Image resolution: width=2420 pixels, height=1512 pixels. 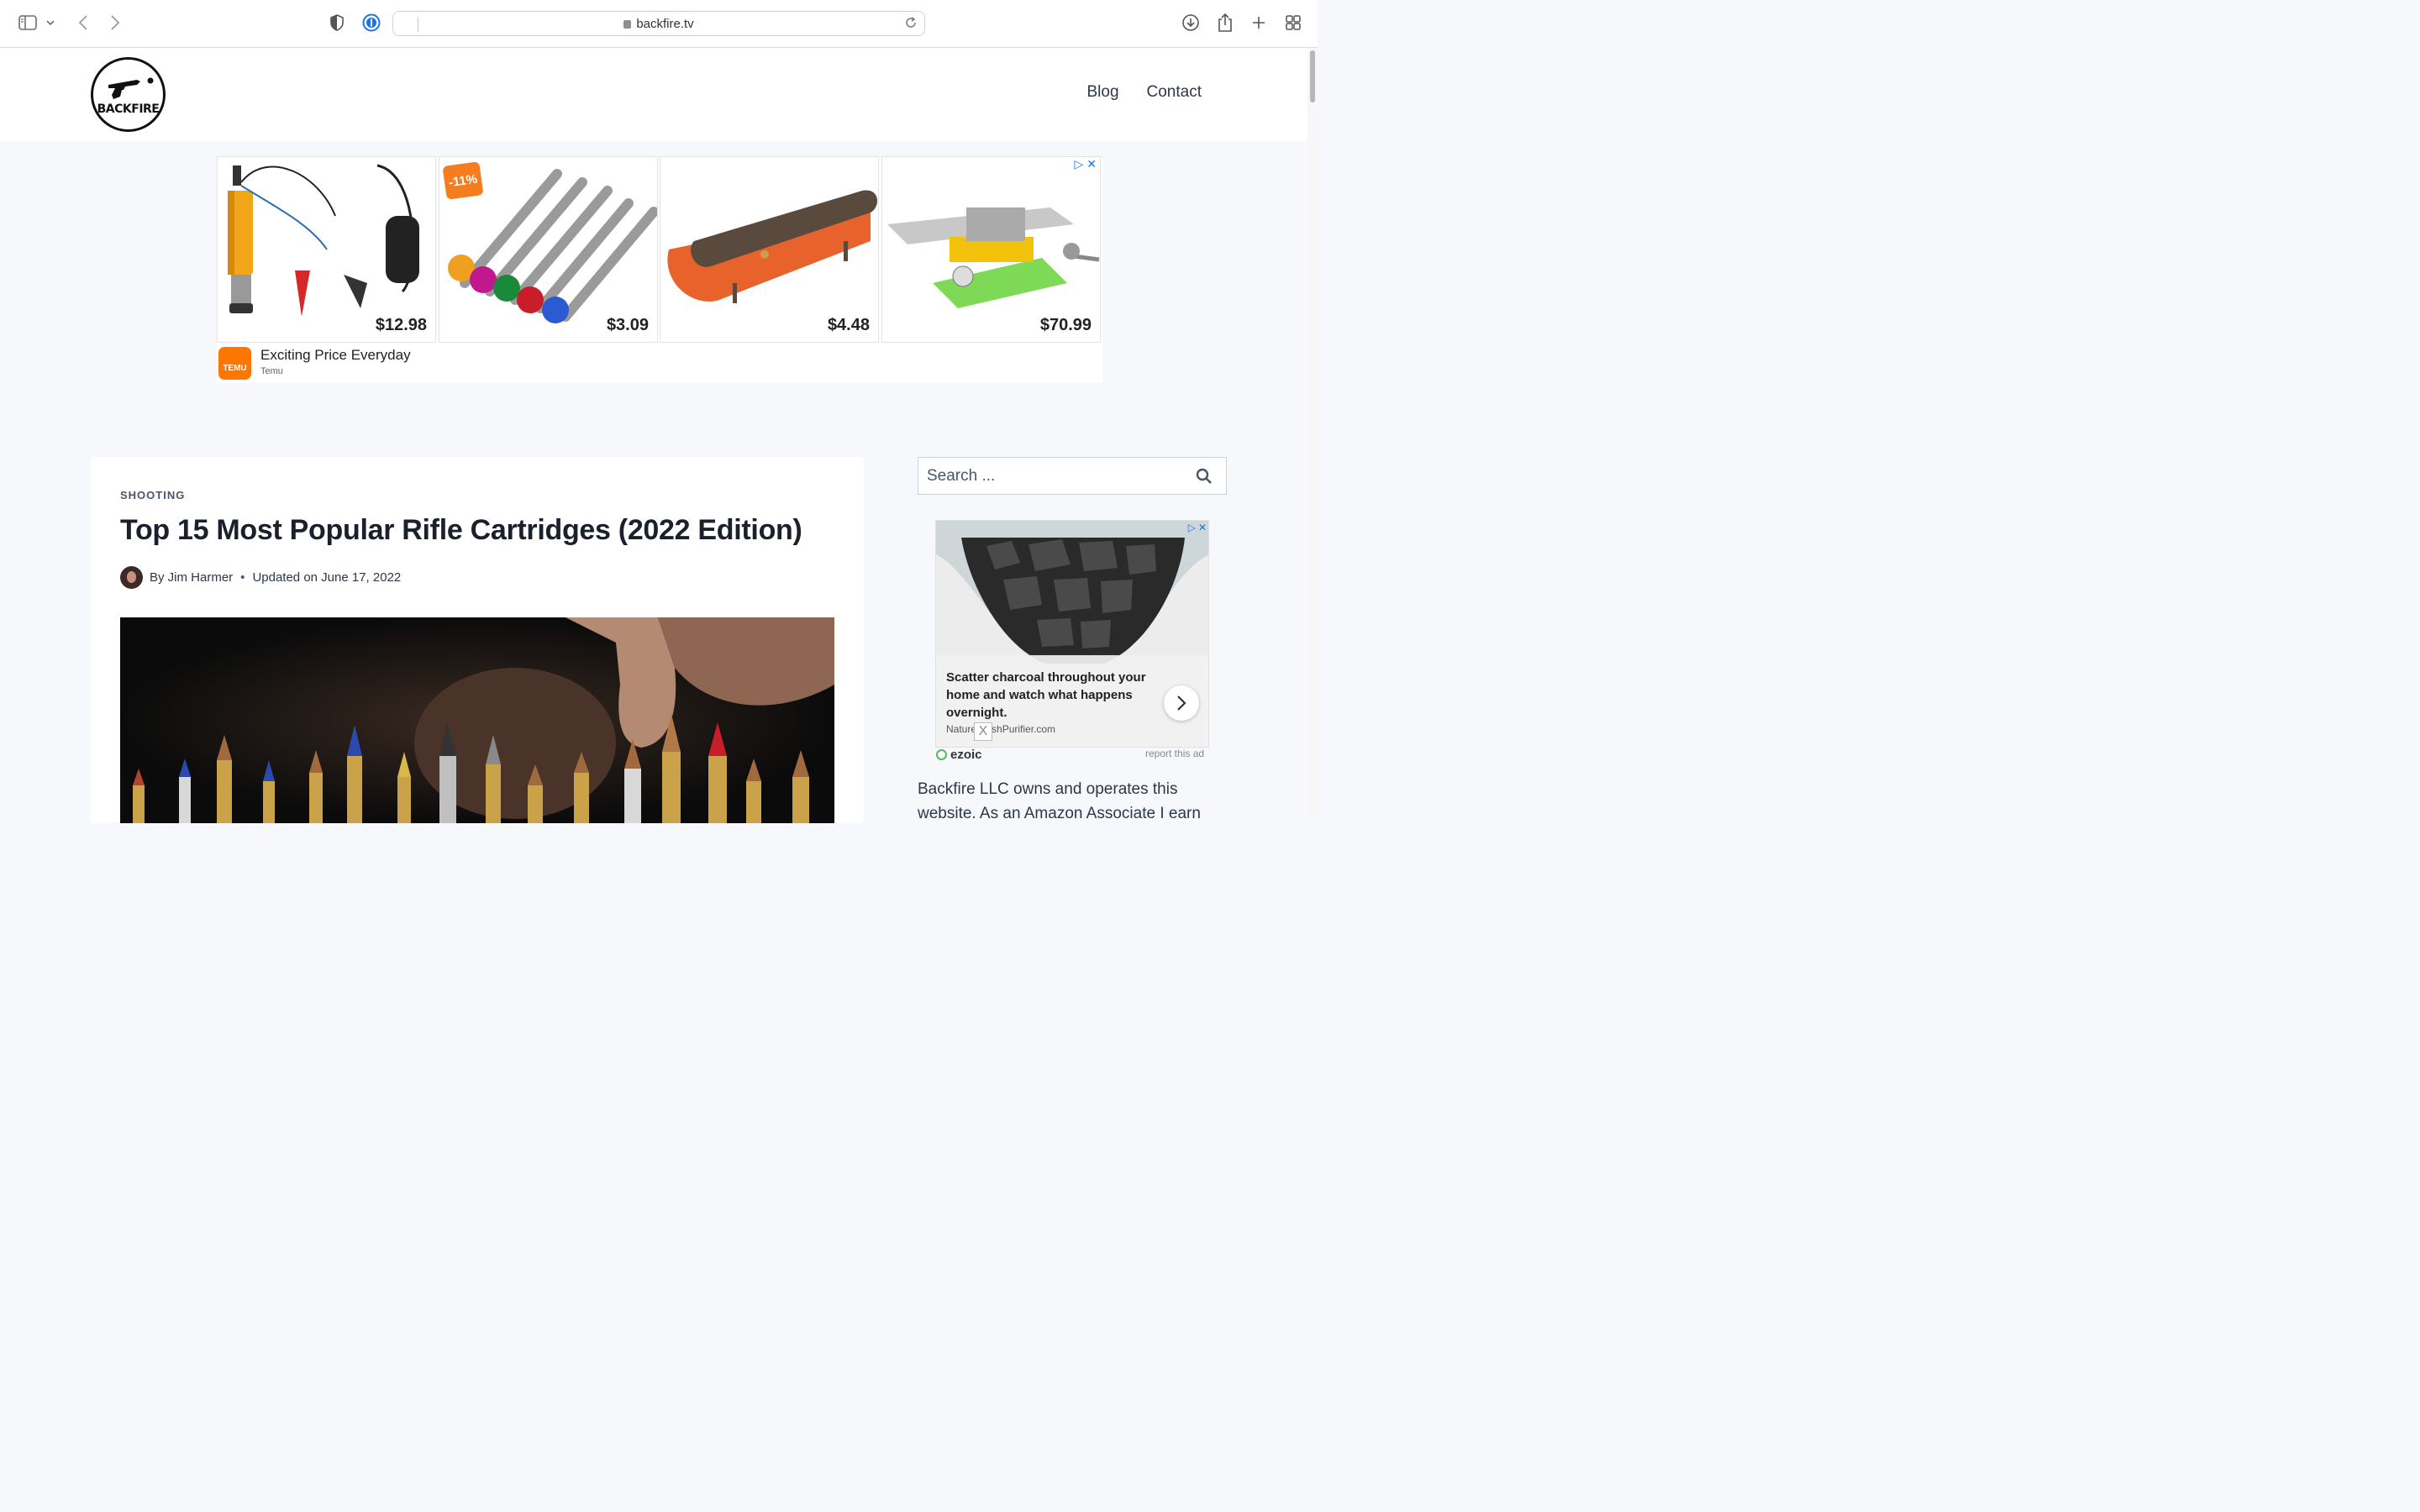 I want to click on article-hero-image, so click(x=477, y=720).